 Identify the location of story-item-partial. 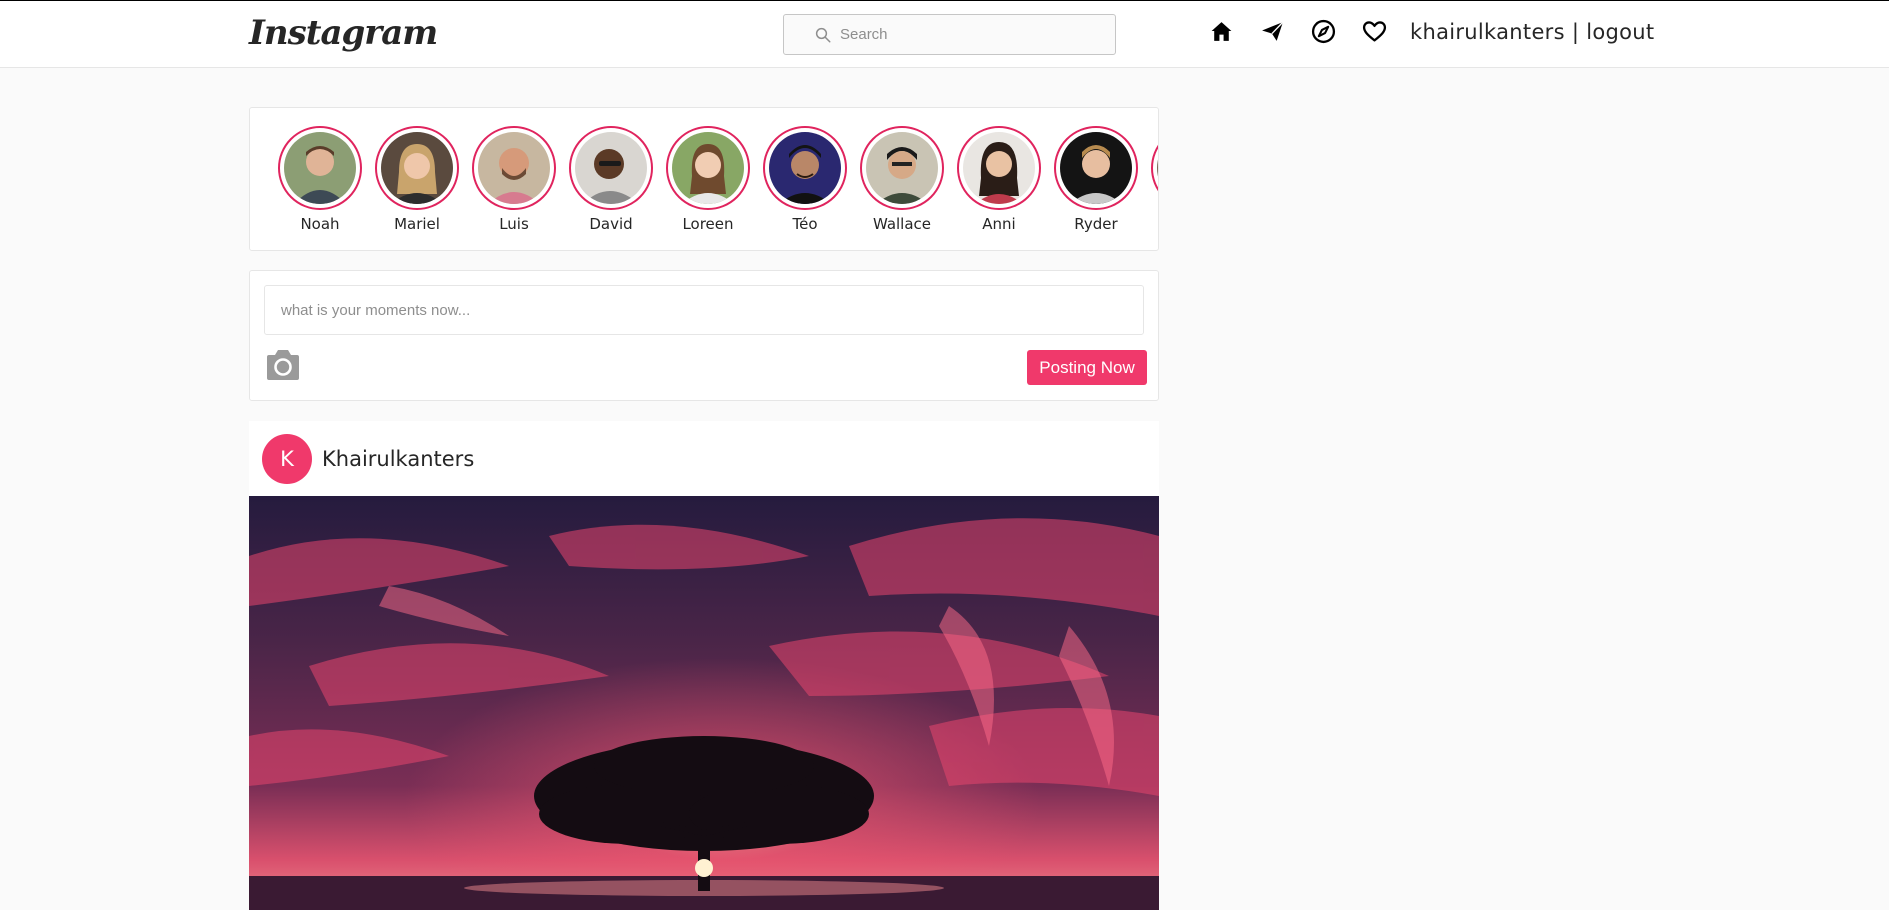
(1154, 168).